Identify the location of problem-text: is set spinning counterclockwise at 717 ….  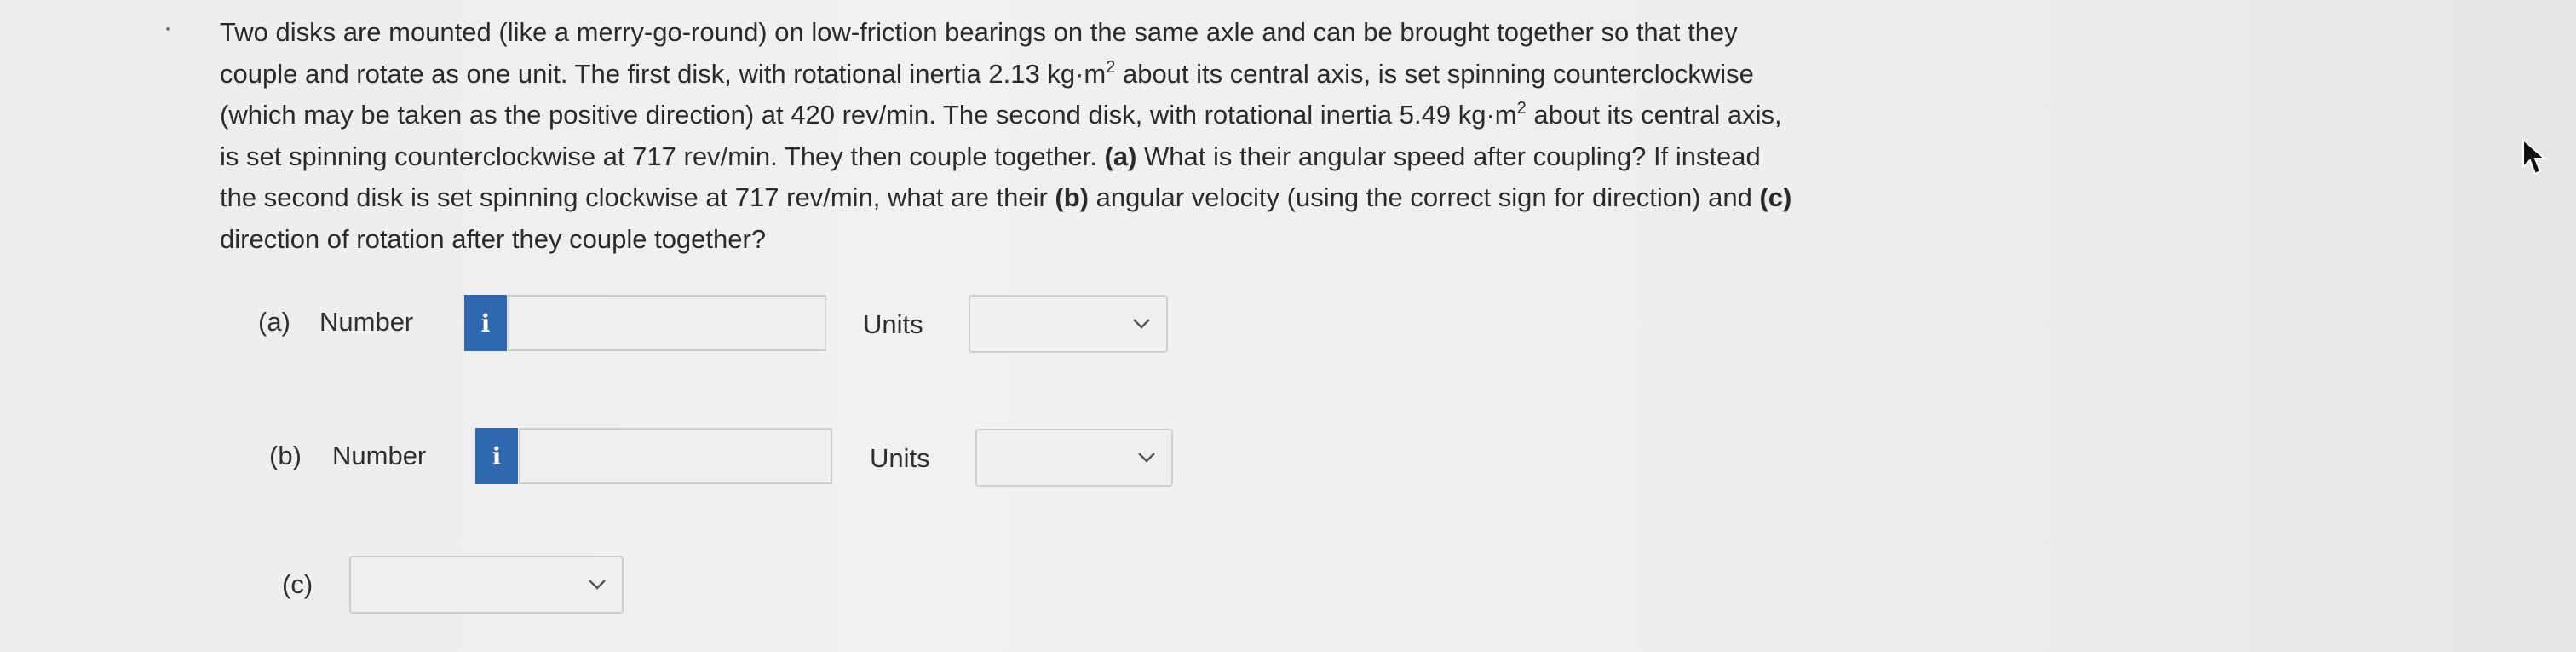
(662, 156).